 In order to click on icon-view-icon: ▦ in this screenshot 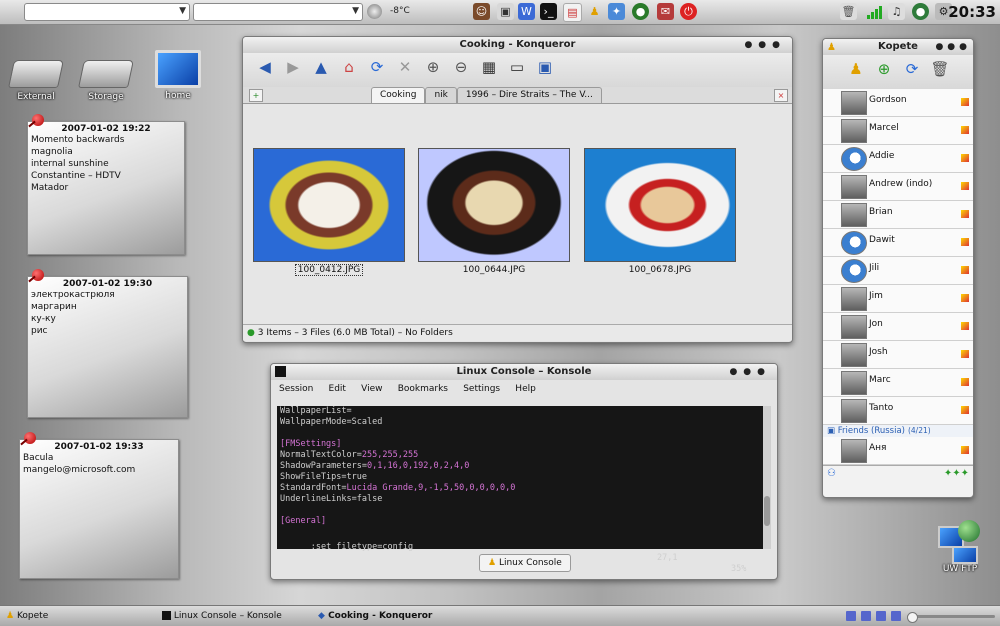, I will do `click(489, 67)`.